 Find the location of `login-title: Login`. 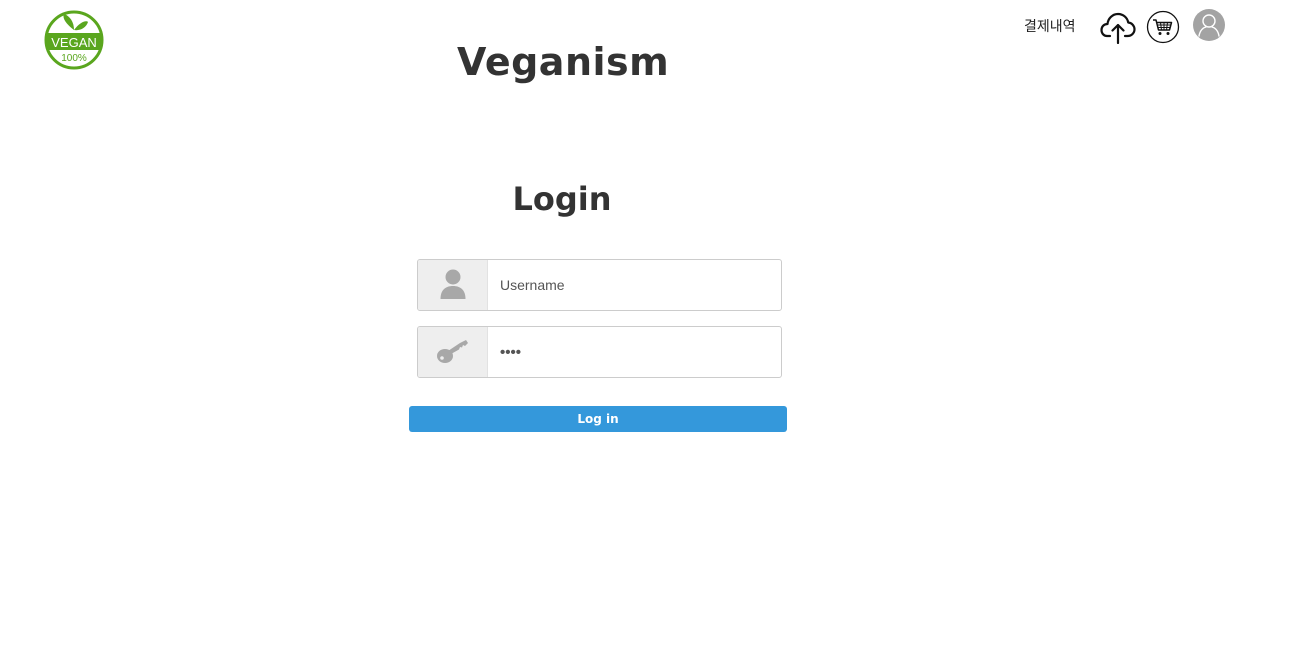

login-title: Login is located at coordinates (562, 199).